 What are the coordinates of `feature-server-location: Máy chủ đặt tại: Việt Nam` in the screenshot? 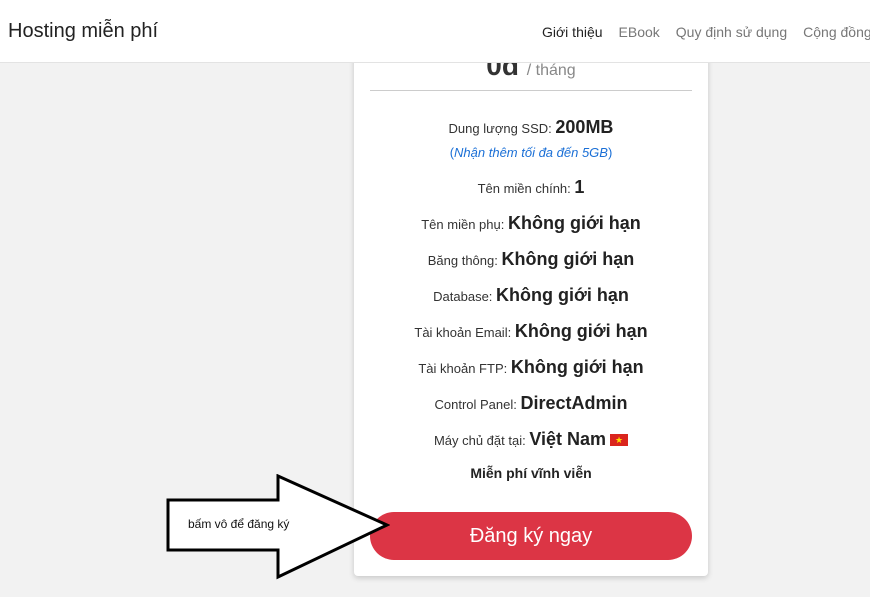 It's located at (531, 445).